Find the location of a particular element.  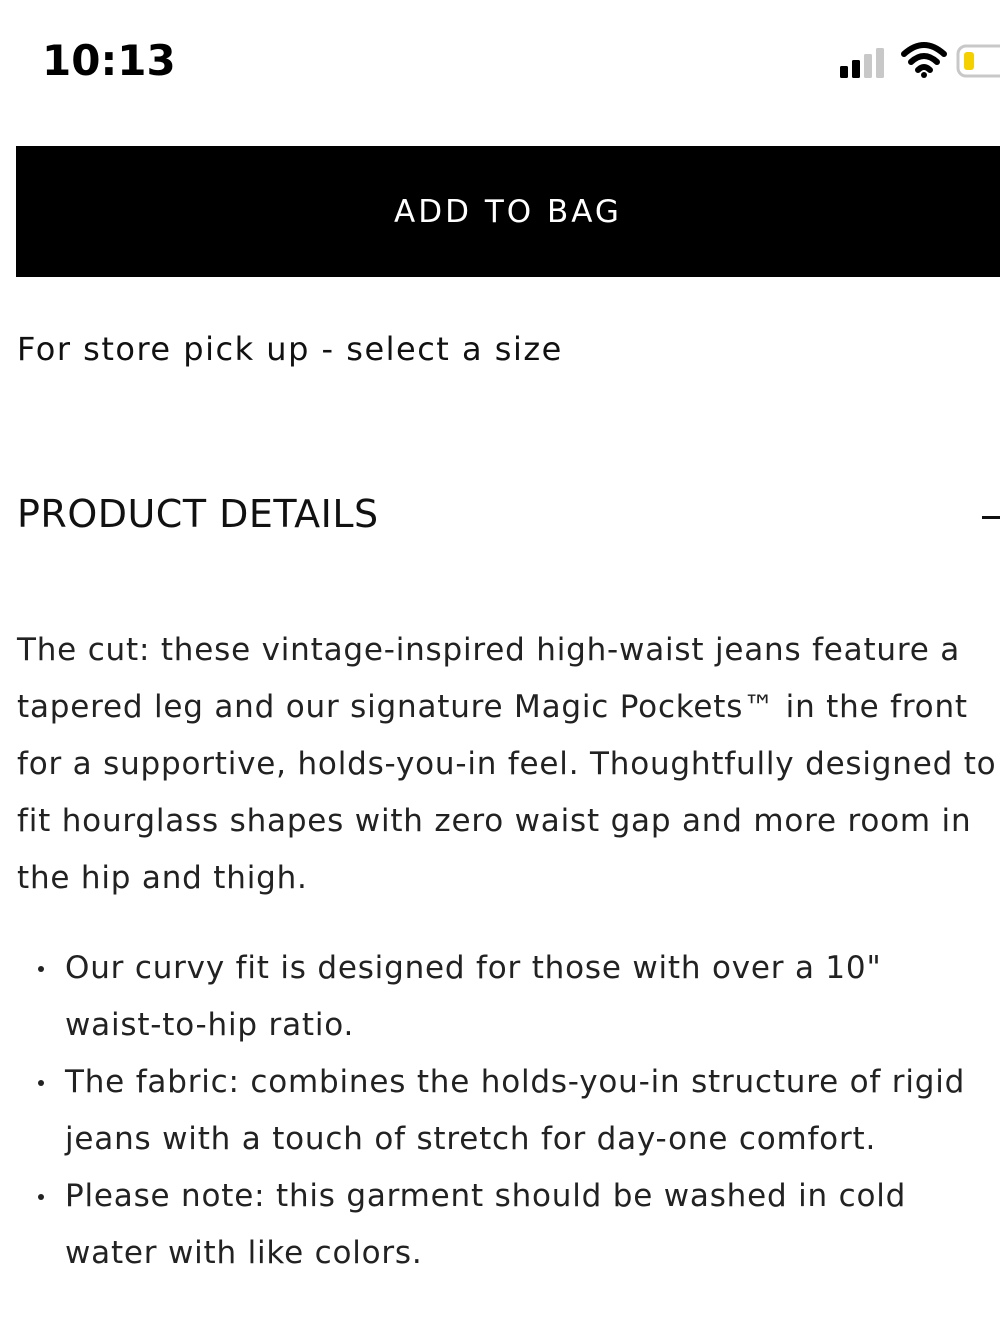

product-details-title: PRODUCT DETAILS is located at coordinates (198, 514).